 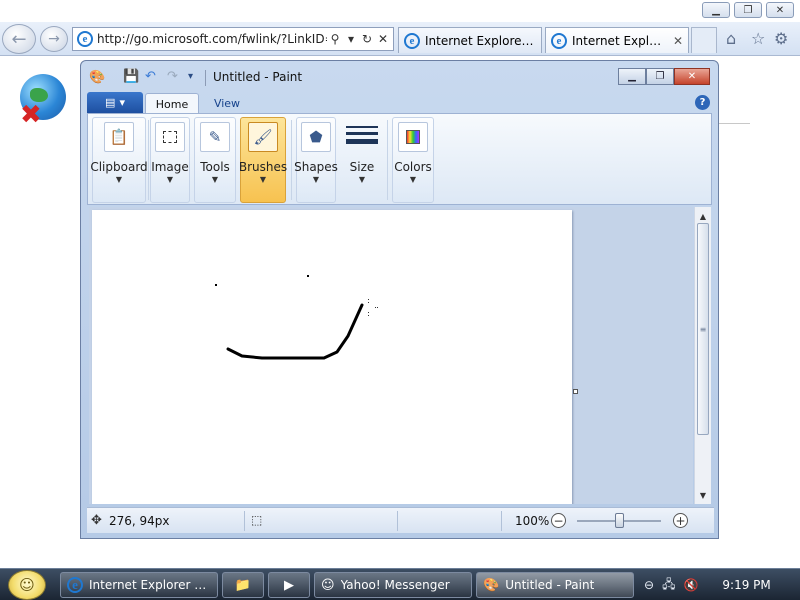 What do you see at coordinates (190, 76) in the screenshot?
I see `customize-toolbar-icon: ▾` at bounding box center [190, 76].